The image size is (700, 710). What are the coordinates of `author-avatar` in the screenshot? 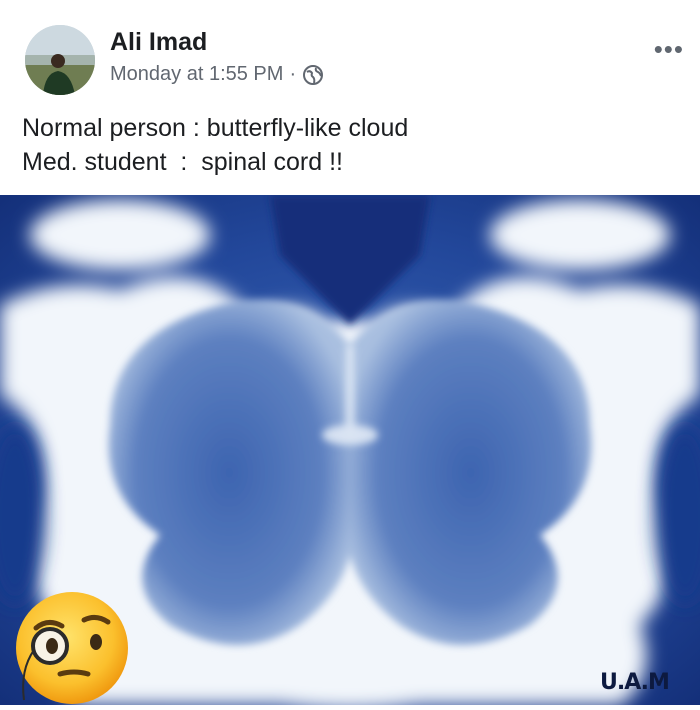 It's located at (60, 60).